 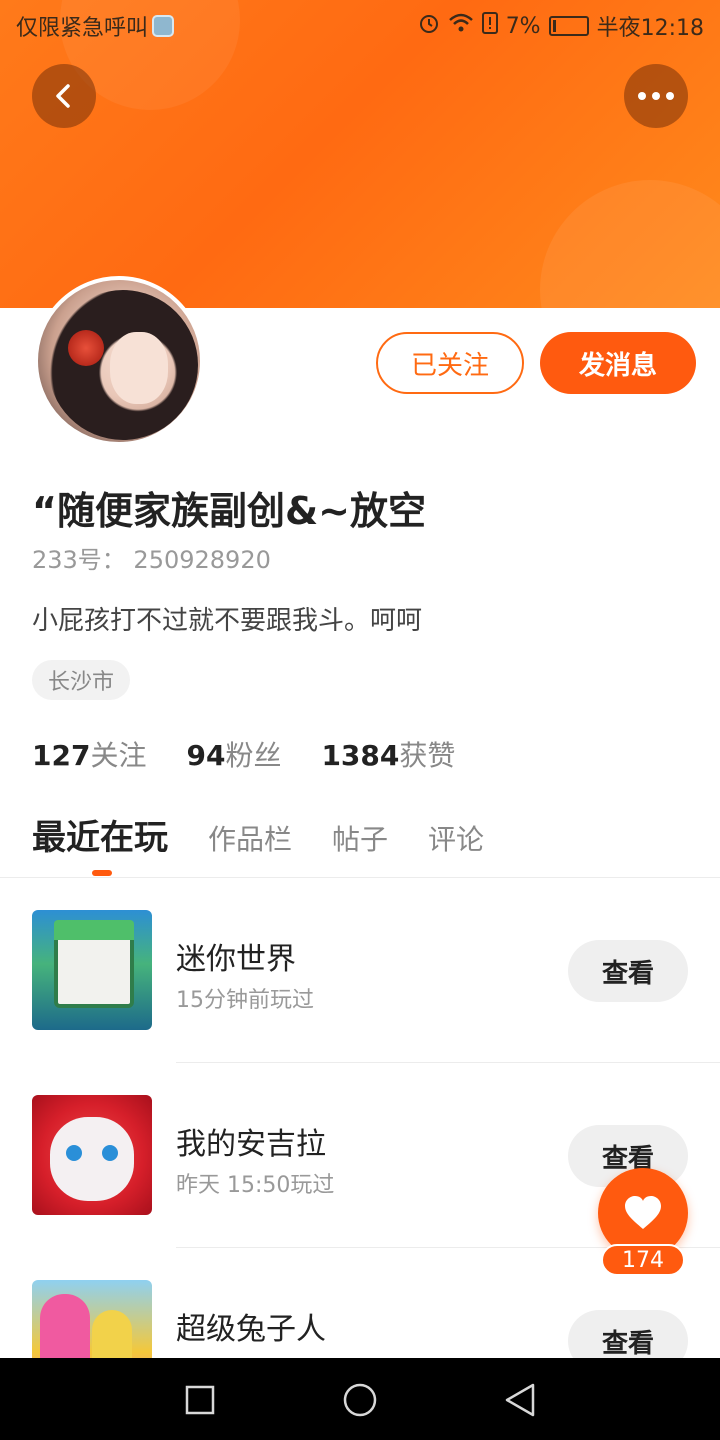 I want to click on game-name: 超级兔子人, so click(x=251, y=1329).